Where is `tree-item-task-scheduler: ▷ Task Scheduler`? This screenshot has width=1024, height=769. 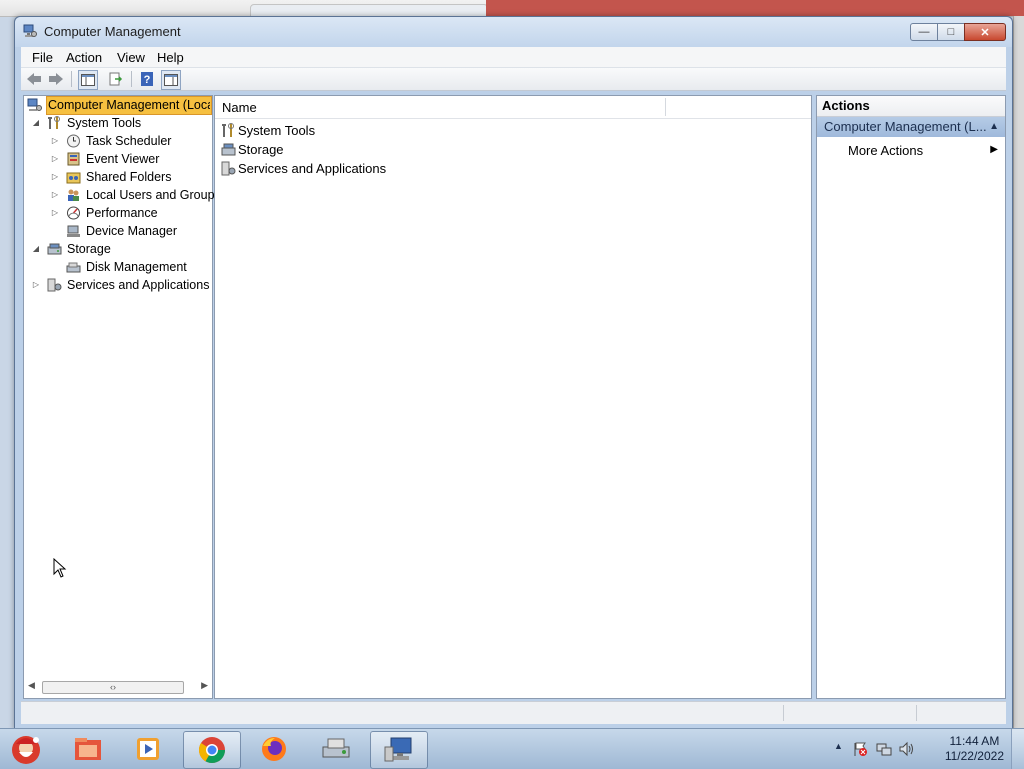
tree-item-task-scheduler: ▷ Task Scheduler is located at coordinates (117, 141).